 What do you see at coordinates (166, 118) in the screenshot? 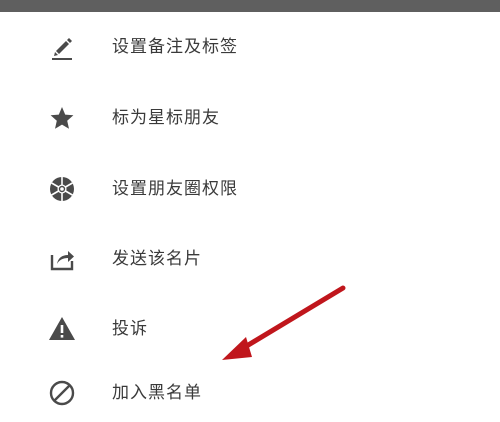
I see `menu-item-label: 标为星标朋友` at bounding box center [166, 118].